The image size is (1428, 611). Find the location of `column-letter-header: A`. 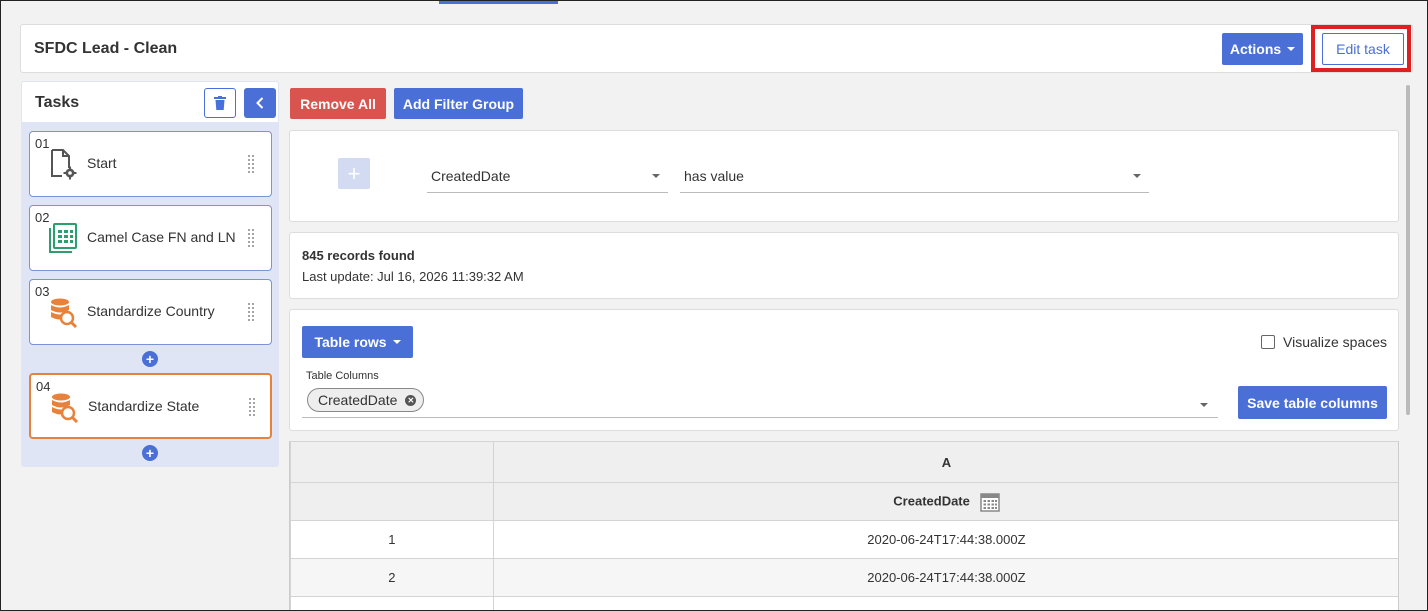

column-letter-header: A is located at coordinates (945, 462).